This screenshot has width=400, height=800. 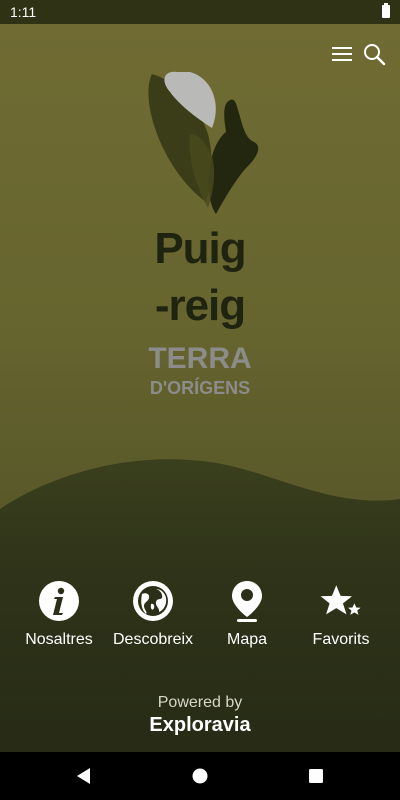 I want to click on logo-title-puig: Puig, so click(x=200, y=248).